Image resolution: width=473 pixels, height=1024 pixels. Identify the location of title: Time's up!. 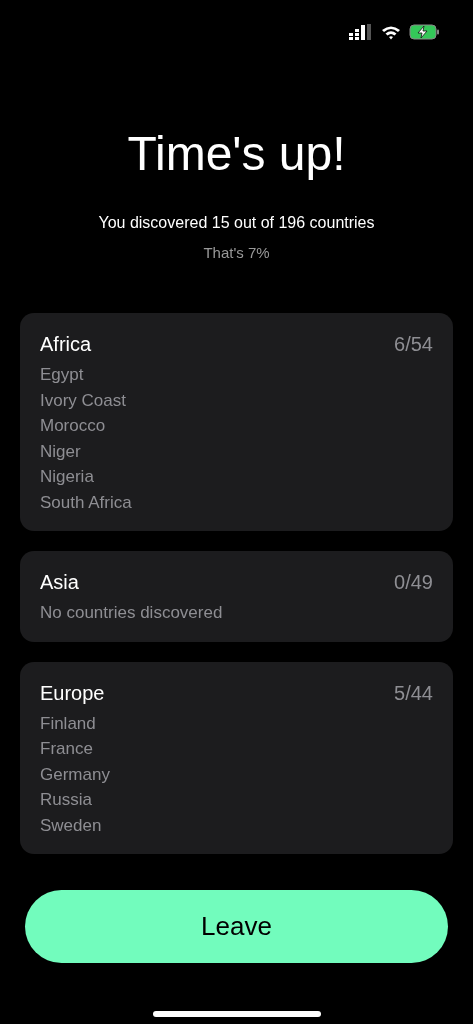
(236, 154).